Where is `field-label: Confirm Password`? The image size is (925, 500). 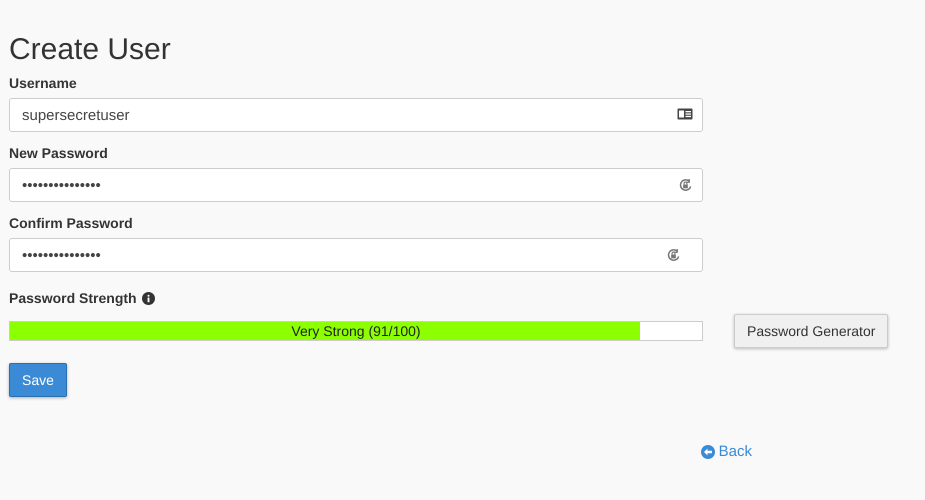 field-label: Confirm Password is located at coordinates (71, 223).